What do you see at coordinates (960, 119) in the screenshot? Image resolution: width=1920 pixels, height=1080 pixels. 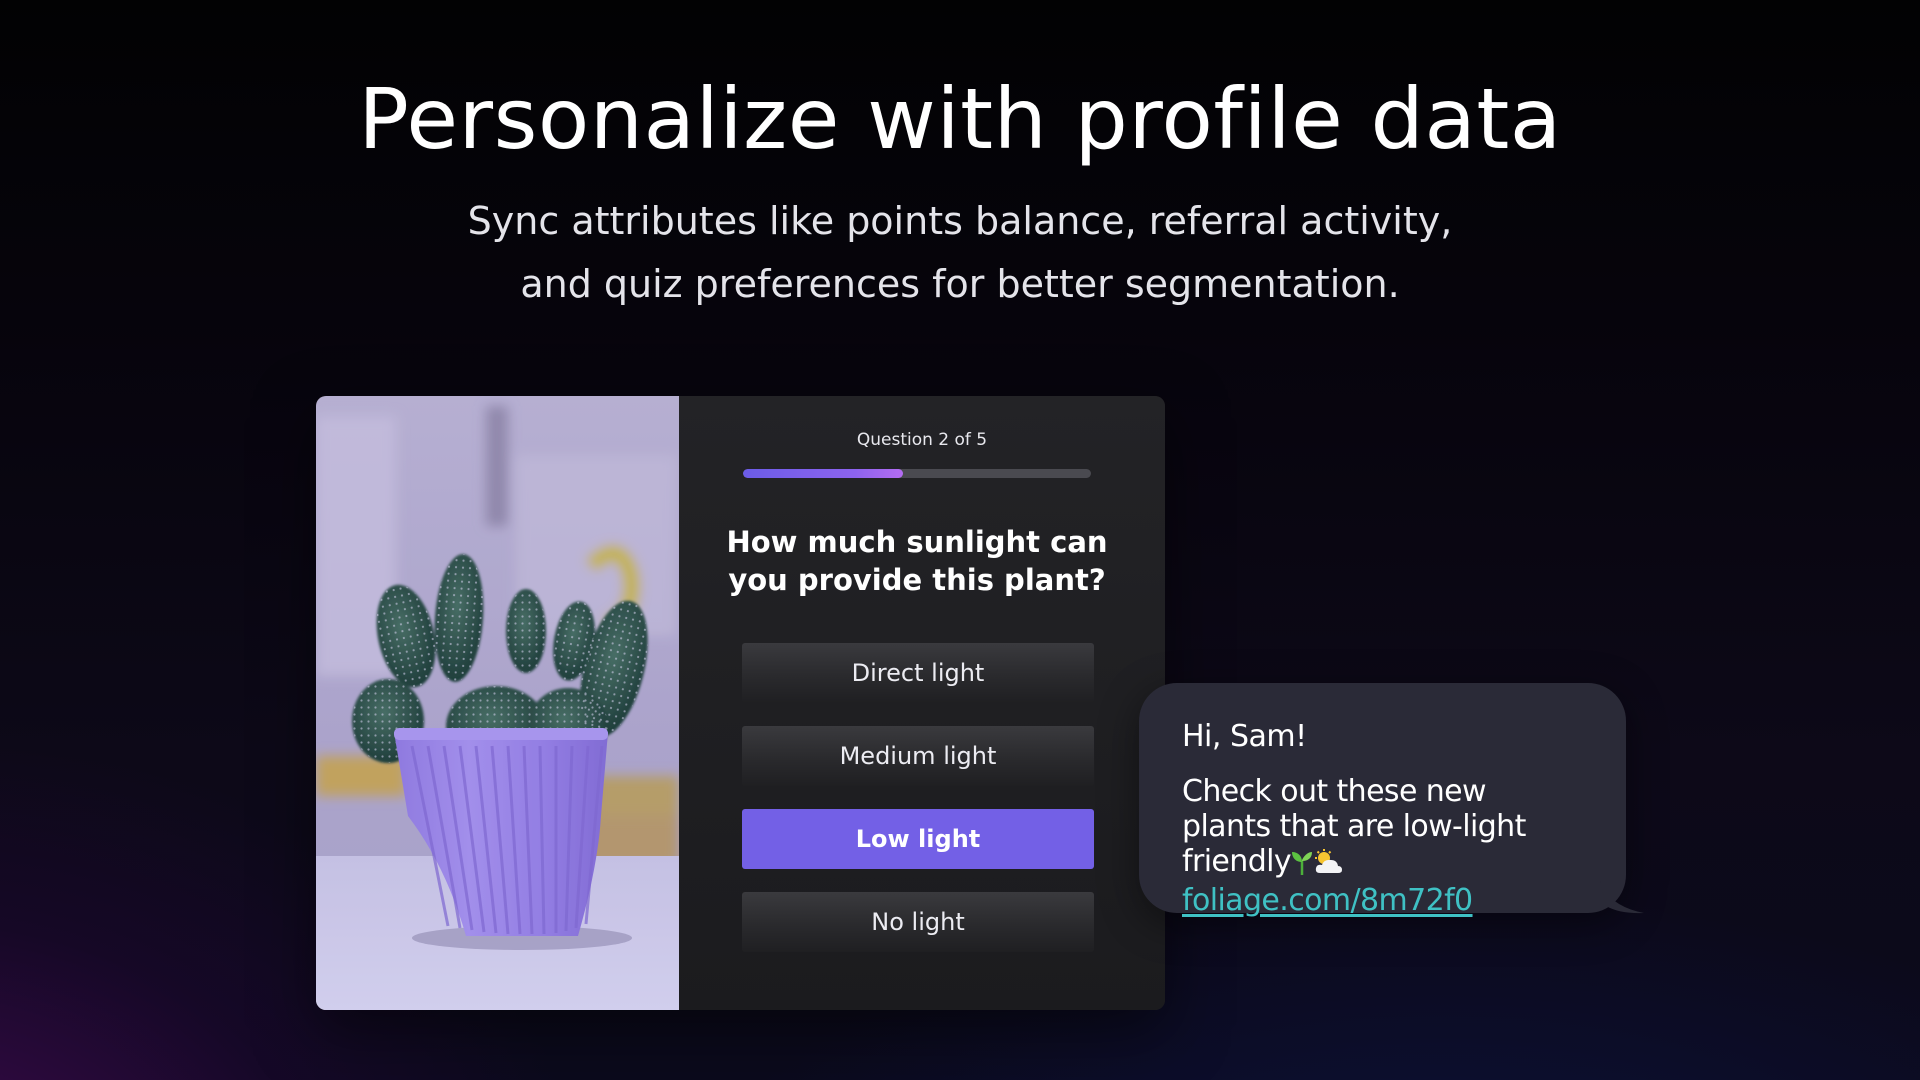 I see `page-title: Personalize with profile data` at bounding box center [960, 119].